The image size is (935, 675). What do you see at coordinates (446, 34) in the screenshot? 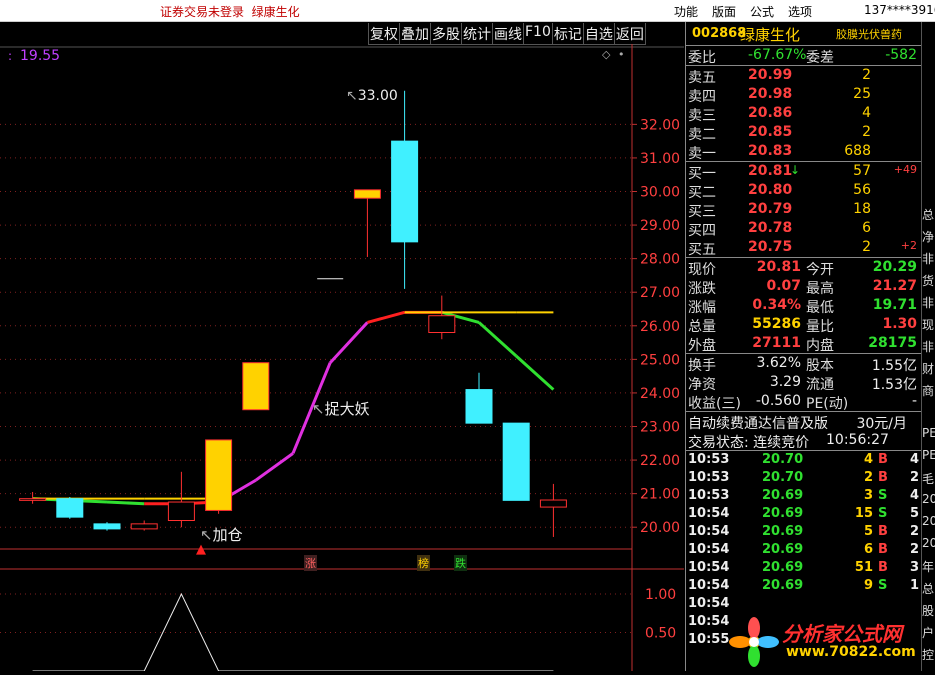
I see `toolbar-multi-button: 多股` at bounding box center [446, 34].